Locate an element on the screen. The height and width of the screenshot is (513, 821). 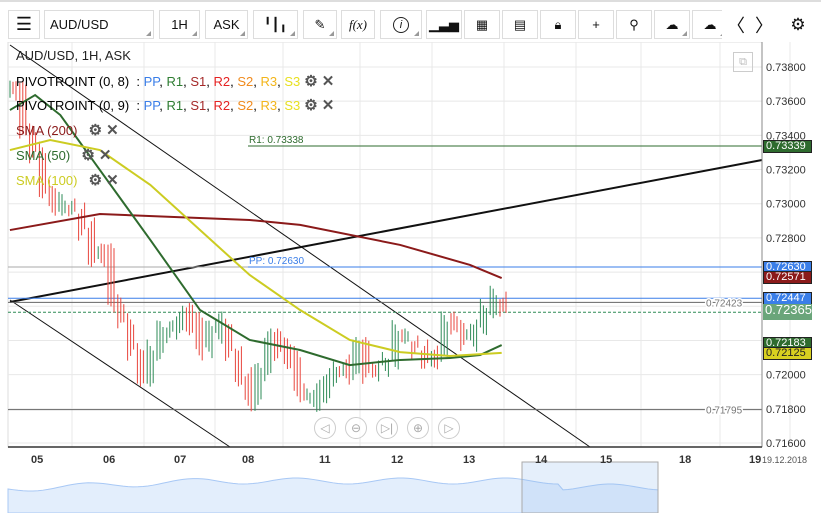
upload-button: ☁ is located at coordinates (672, 24).